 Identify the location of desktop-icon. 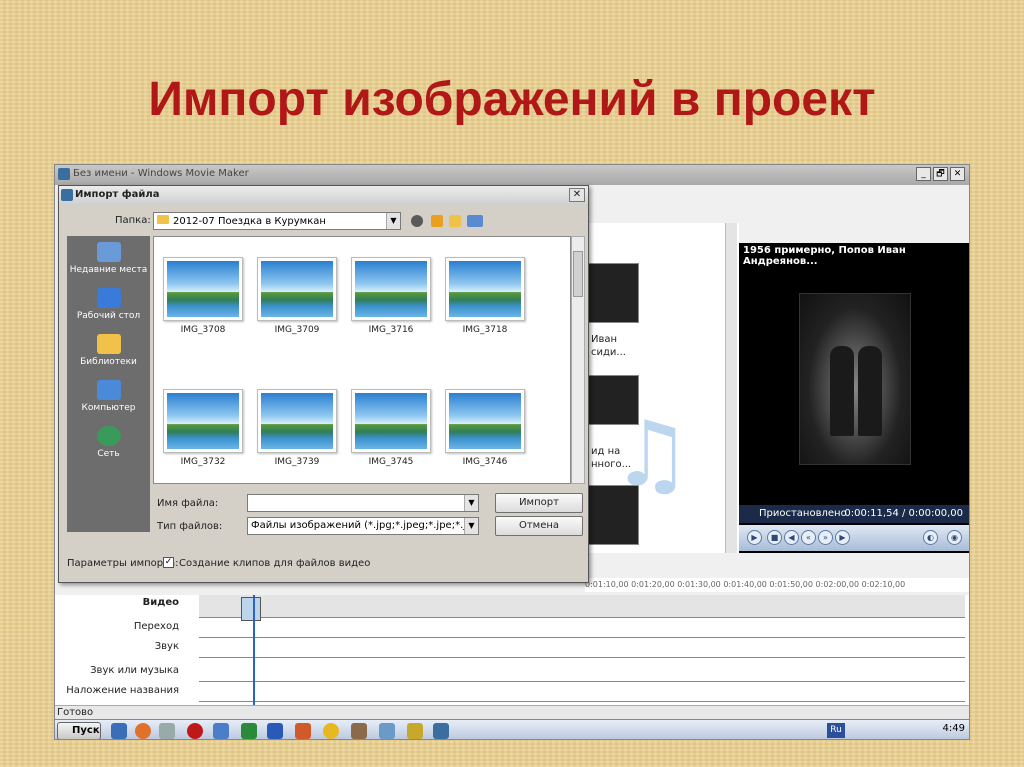
(108, 298).